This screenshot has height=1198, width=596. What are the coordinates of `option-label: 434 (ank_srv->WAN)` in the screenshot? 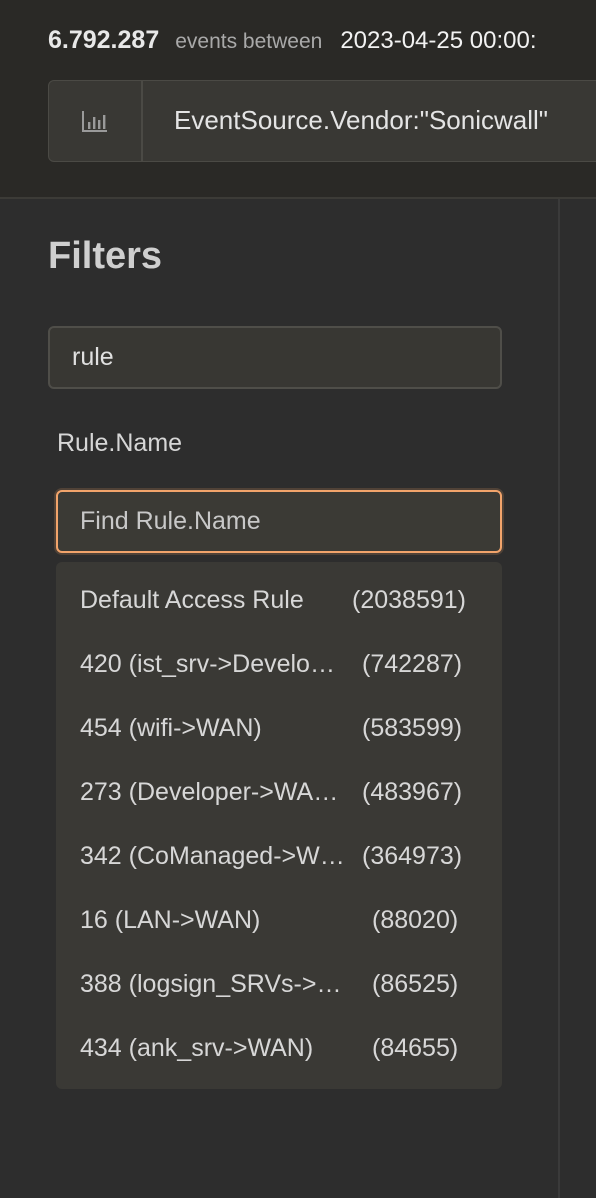 It's located at (197, 1048).